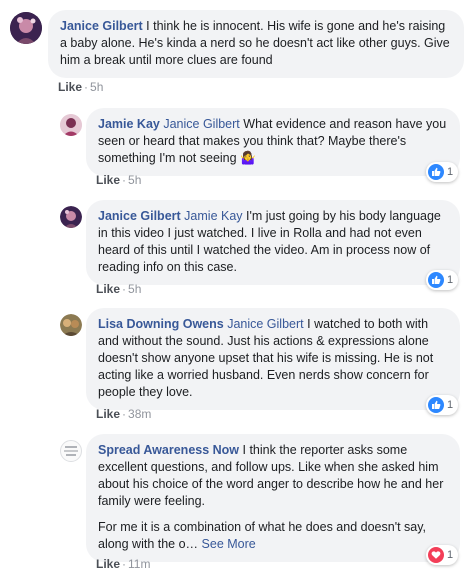 Image resolution: width=472 pixels, height=576 pixels. I want to click on timestamp: 11m, so click(139, 564).